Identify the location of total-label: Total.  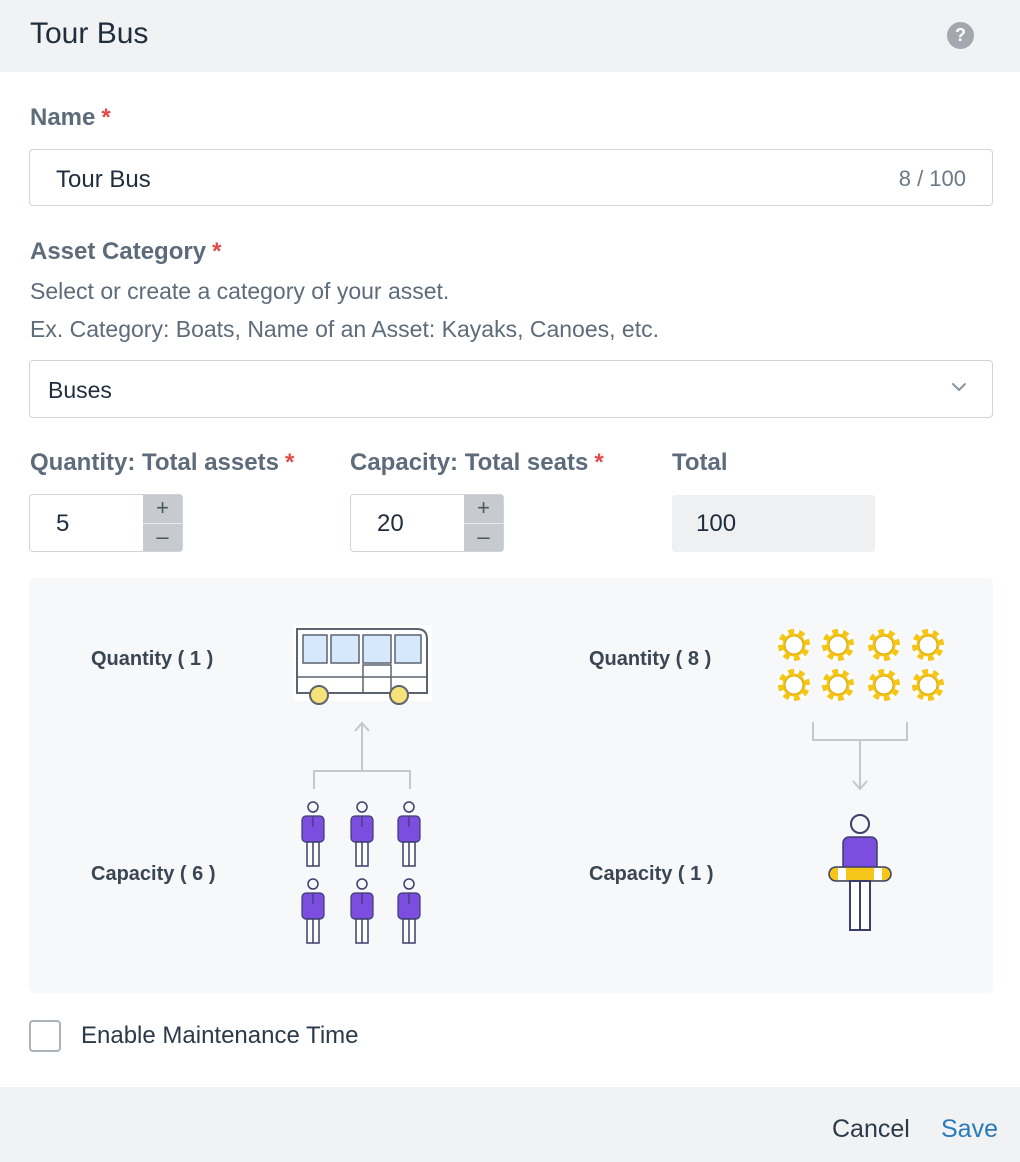
(700, 462).